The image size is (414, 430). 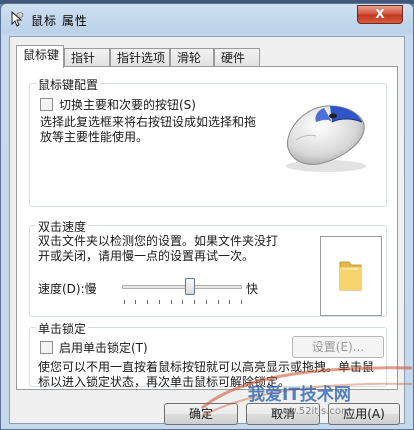 I want to click on folder-icon, so click(x=351, y=276).